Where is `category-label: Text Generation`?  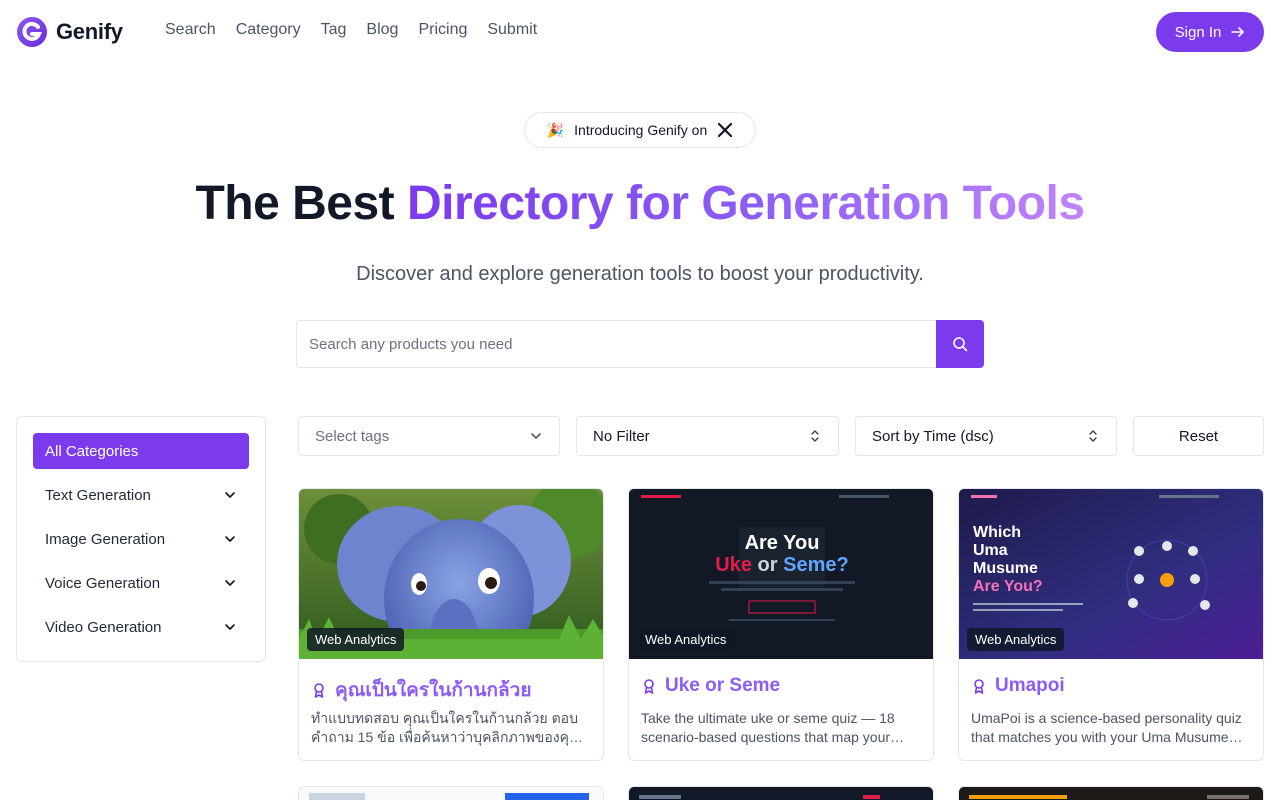 category-label: Text Generation is located at coordinates (98, 495).